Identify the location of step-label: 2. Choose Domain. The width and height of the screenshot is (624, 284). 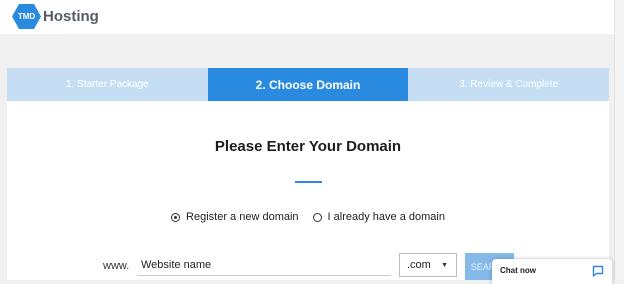
(308, 84).